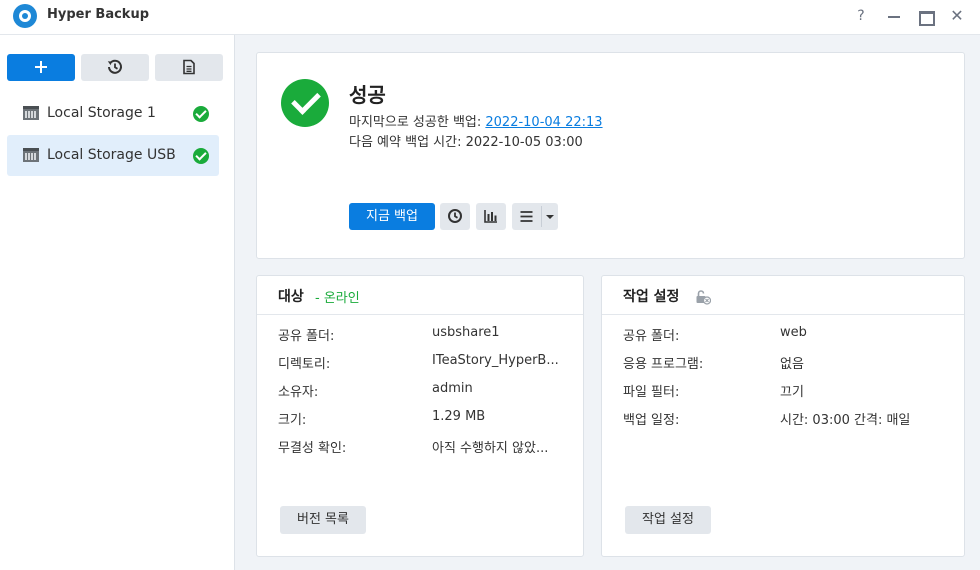 This screenshot has height=570, width=980. I want to click on sidebar-item-label: Local Storage USB, so click(111, 155).